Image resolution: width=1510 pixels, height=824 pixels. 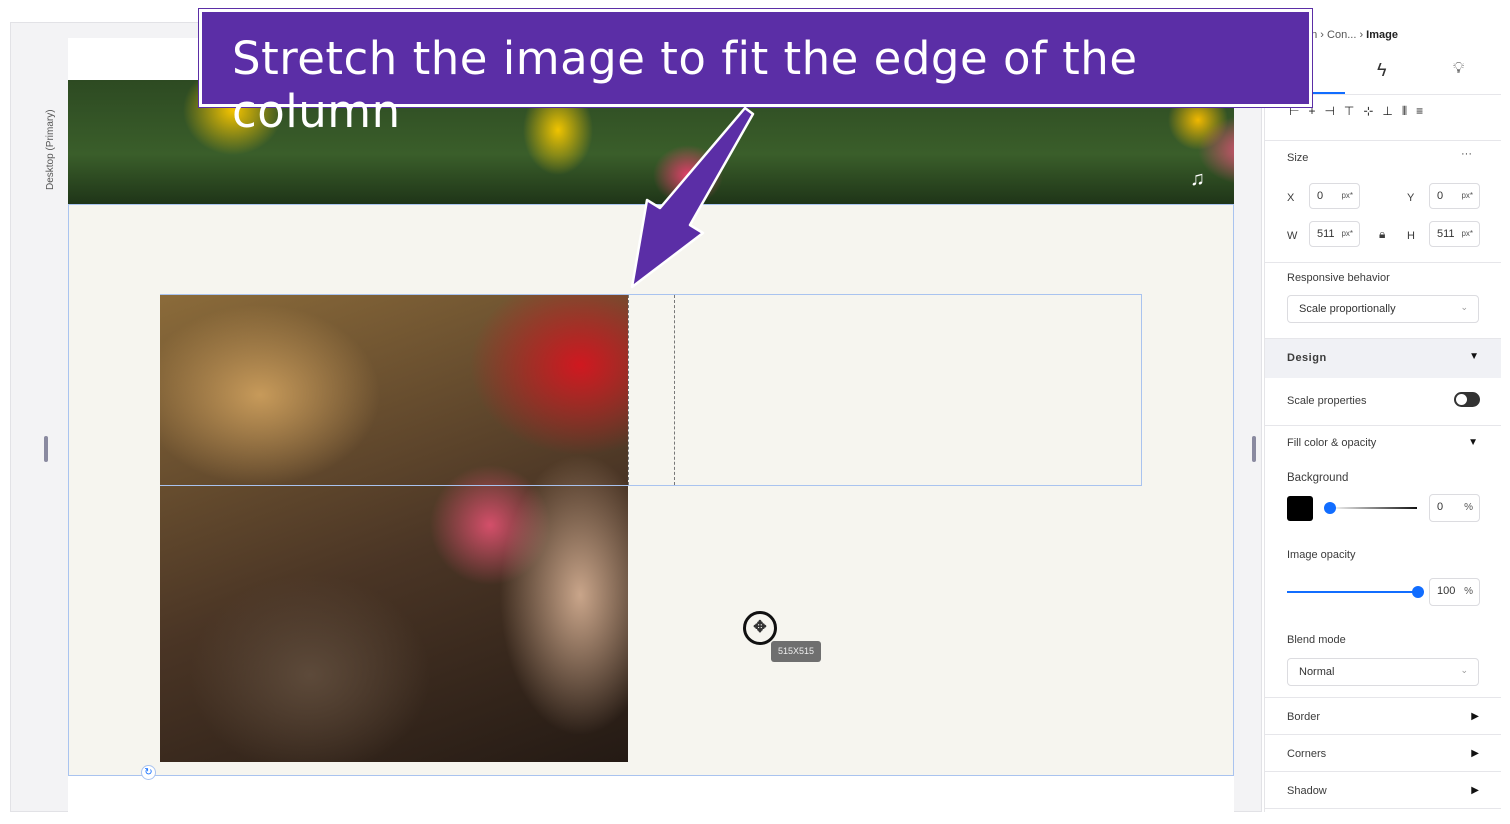 What do you see at coordinates (1411, 198) in the screenshot?
I see `y-label: Y` at bounding box center [1411, 198].